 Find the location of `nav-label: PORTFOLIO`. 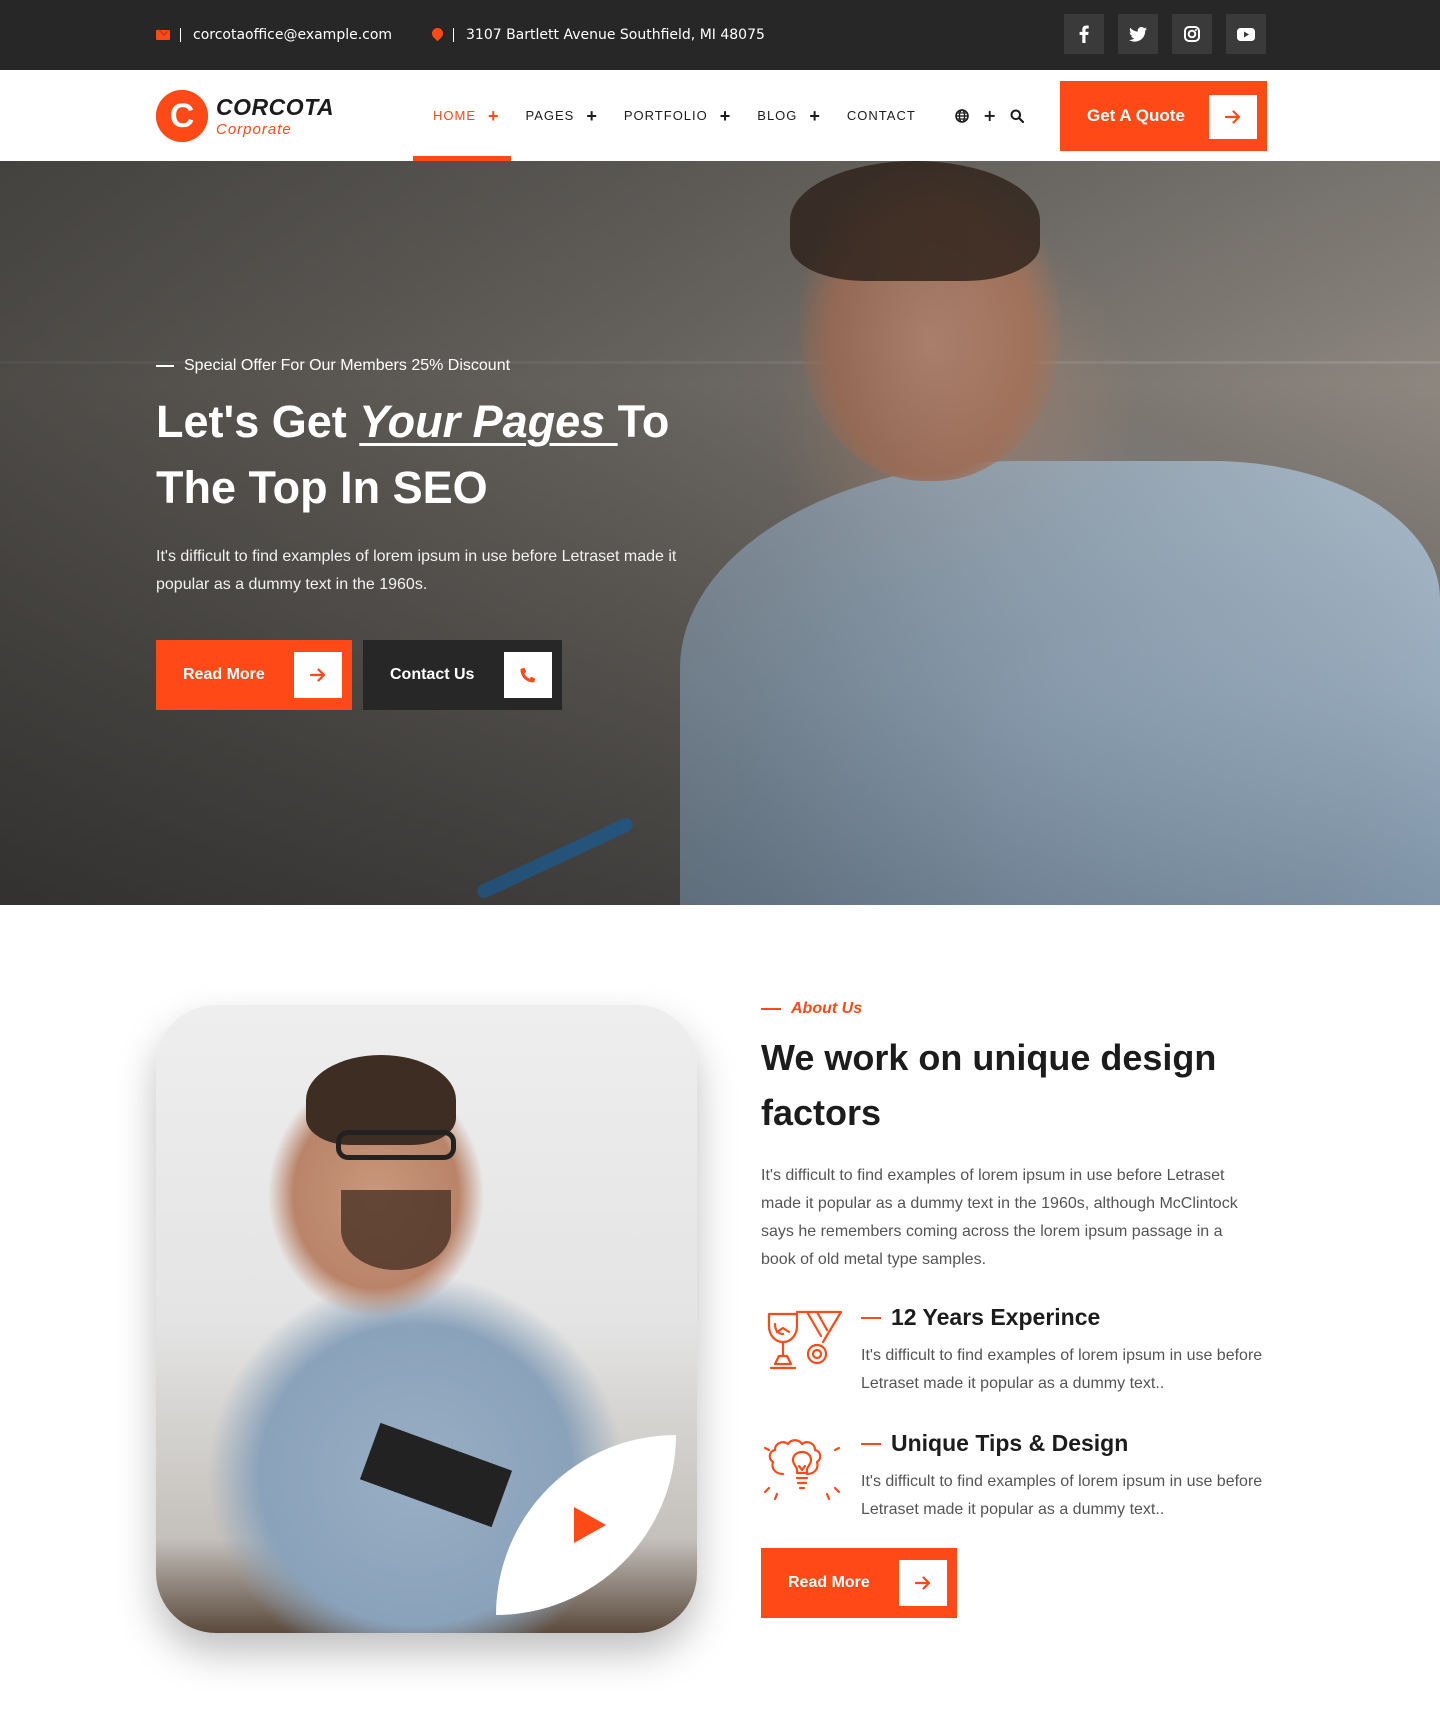

nav-label: PORTFOLIO is located at coordinates (665, 115).